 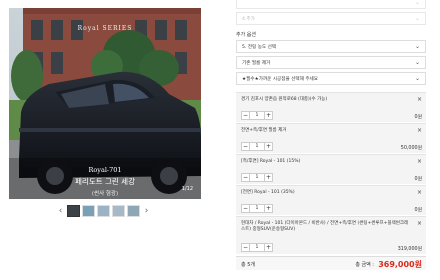 I want to click on selected-item: [전면] Royal - 101 (35%) × − 1 + 0원, so click(x=331, y=200).